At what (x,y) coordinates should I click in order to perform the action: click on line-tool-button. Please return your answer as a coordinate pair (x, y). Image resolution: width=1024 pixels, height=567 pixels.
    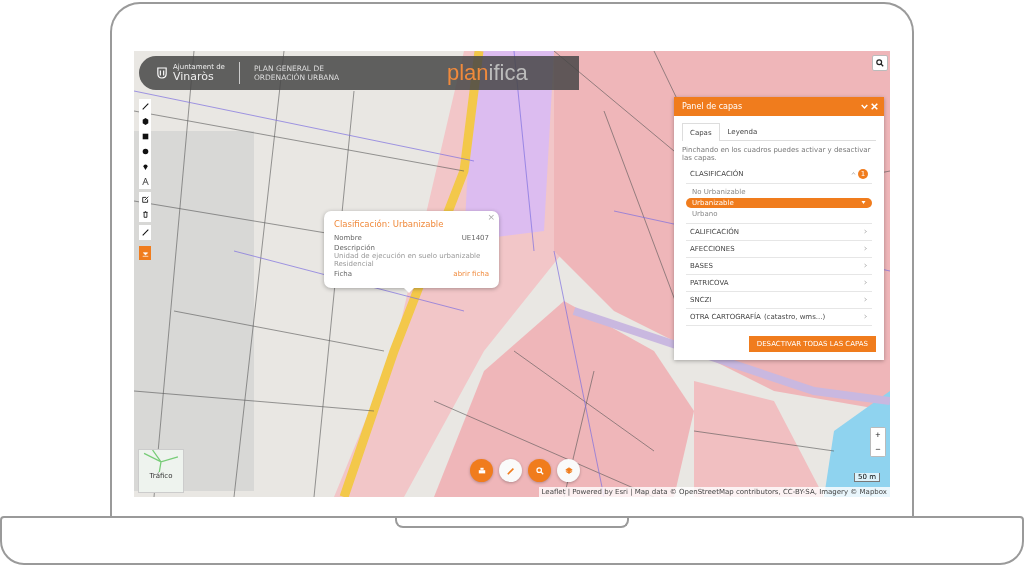
    Looking at the image, I should click on (145, 106).